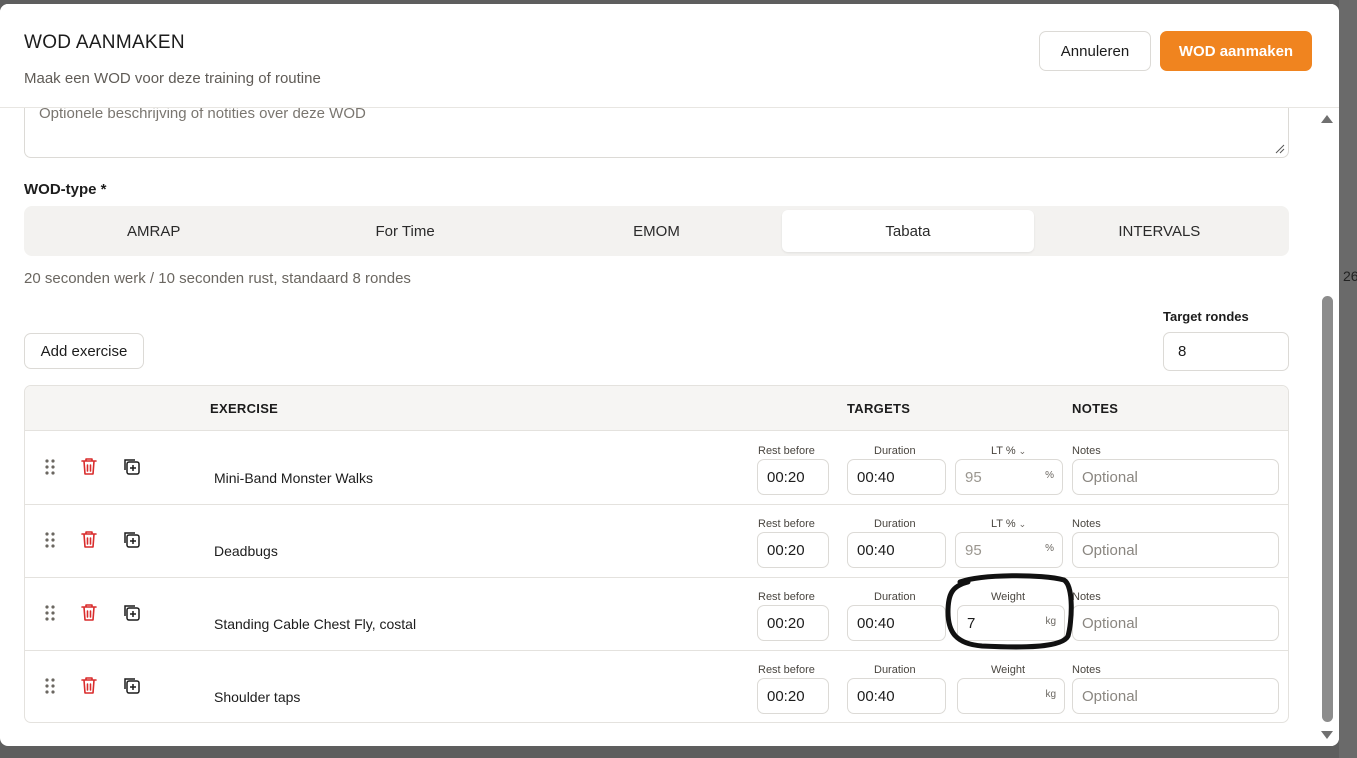 The width and height of the screenshot is (1357, 758). What do you see at coordinates (293, 478) in the screenshot?
I see `exercise-name: Mini-Band Monster Walks` at bounding box center [293, 478].